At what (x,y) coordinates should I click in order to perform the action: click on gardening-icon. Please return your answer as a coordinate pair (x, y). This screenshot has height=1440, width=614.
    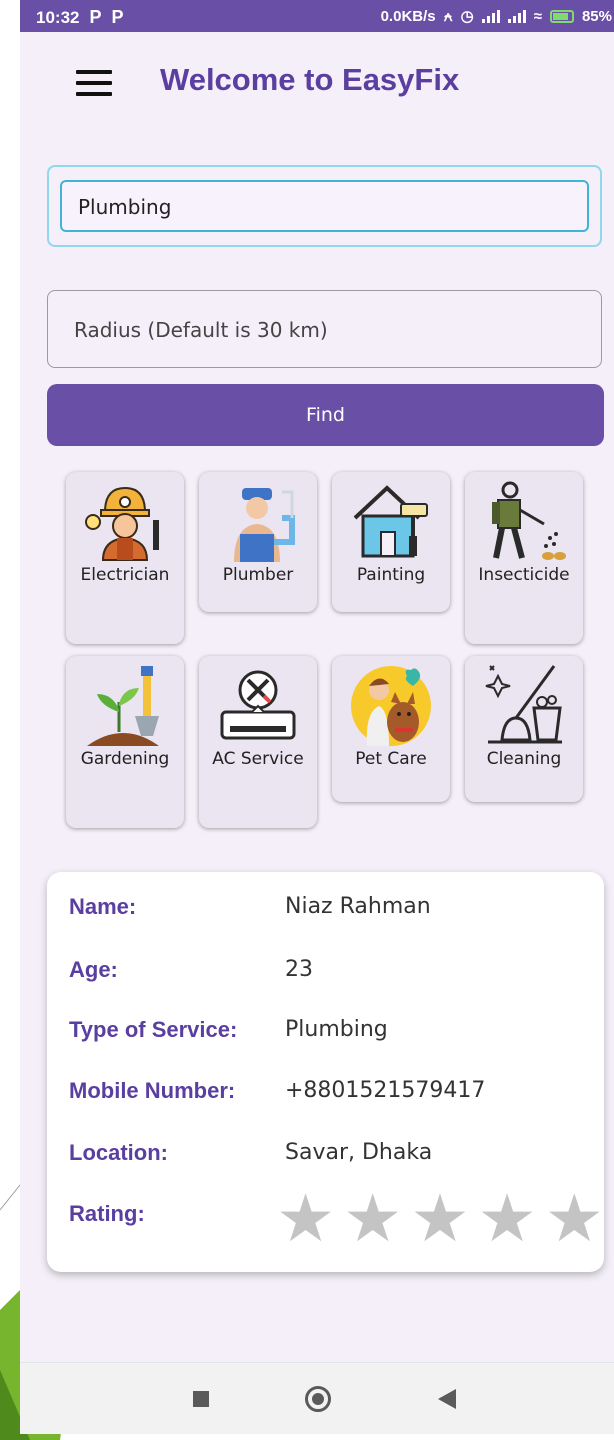
    Looking at the image, I should click on (123, 706).